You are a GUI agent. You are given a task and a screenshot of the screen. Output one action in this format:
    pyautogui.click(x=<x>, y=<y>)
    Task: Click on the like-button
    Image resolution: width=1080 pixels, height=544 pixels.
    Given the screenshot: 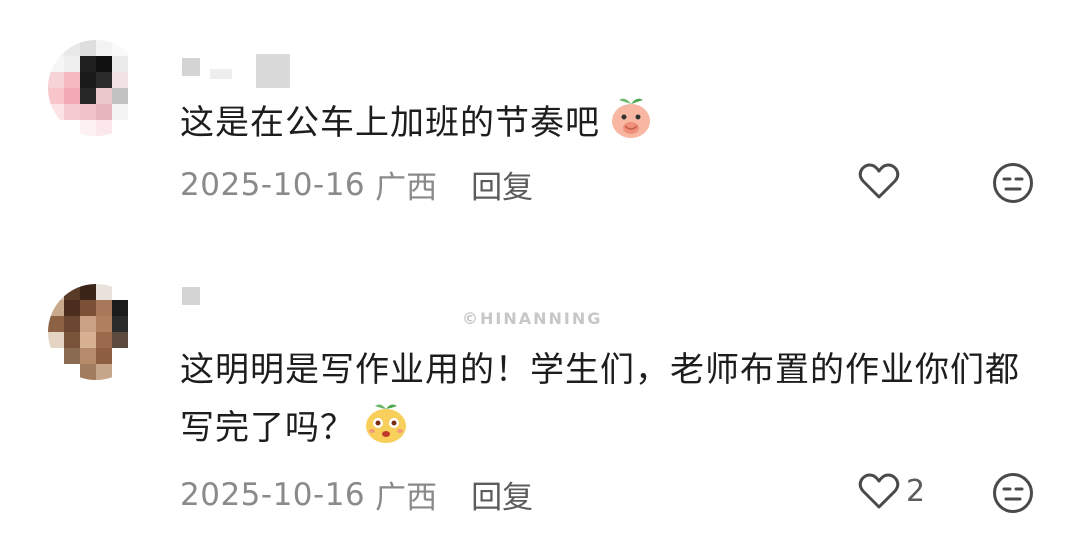 What is the action you would take?
    pyautogui.click(x=882, y=181)
    